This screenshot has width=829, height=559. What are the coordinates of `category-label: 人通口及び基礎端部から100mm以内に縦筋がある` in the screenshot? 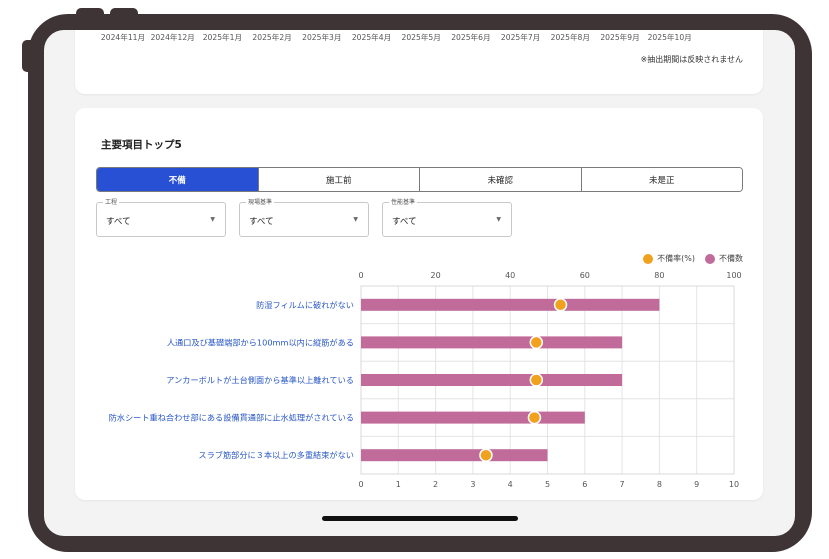 It's located at (260, 342).